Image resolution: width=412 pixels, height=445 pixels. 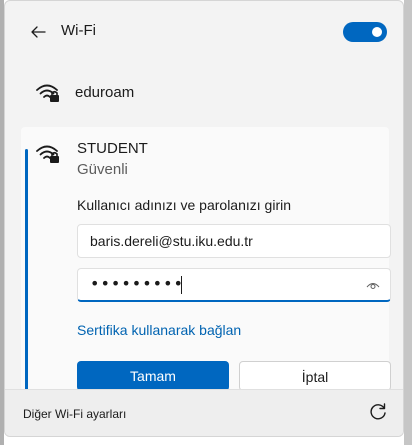 What do you see at coordinates (74, 414) in the screenshot?
I see `more-wifi-settings-link: Diğer Wi-Fi ayarları` at bounding box center [74, 414].